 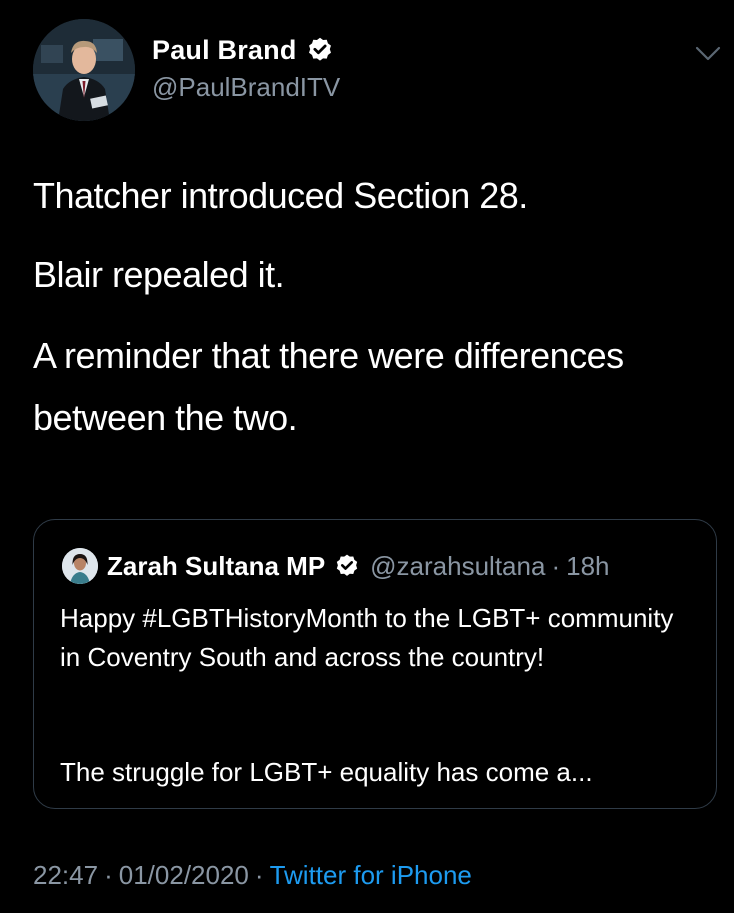 I want to click on quoted-author-handle: @zarahsultana, so click(x=458, y=565).